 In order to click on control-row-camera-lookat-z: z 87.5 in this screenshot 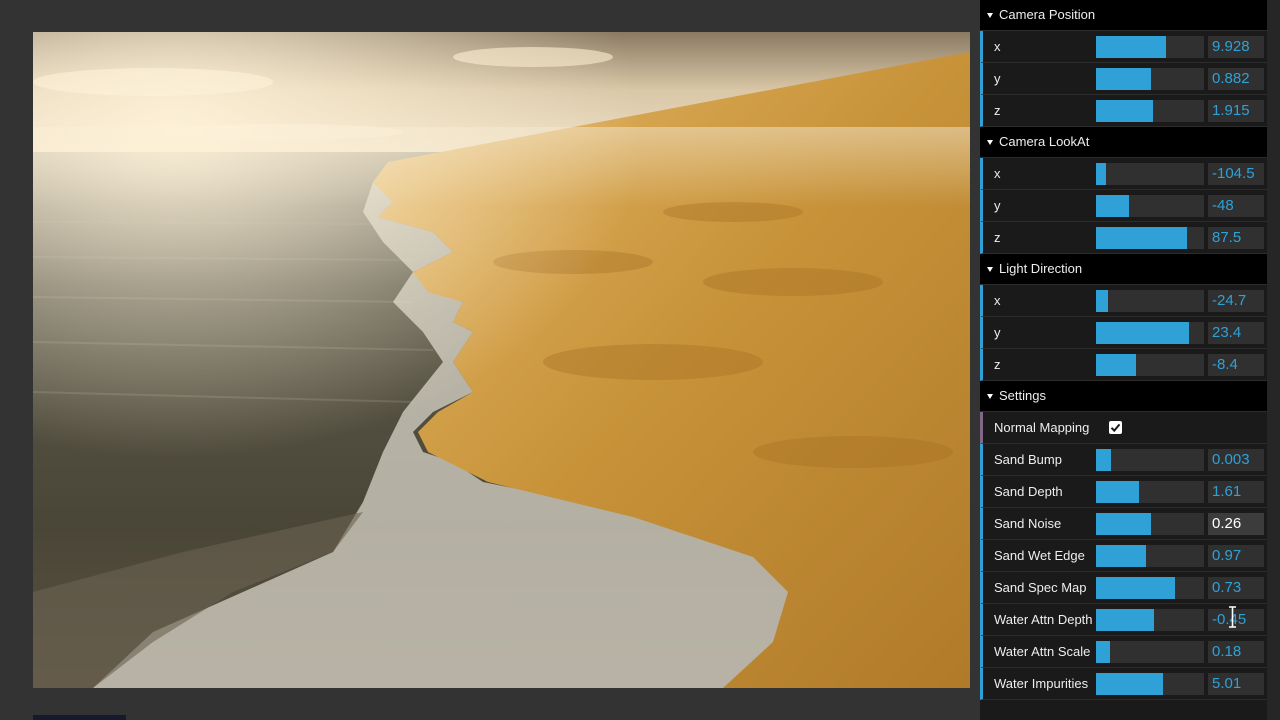, I will do `click(1123, 238)`.